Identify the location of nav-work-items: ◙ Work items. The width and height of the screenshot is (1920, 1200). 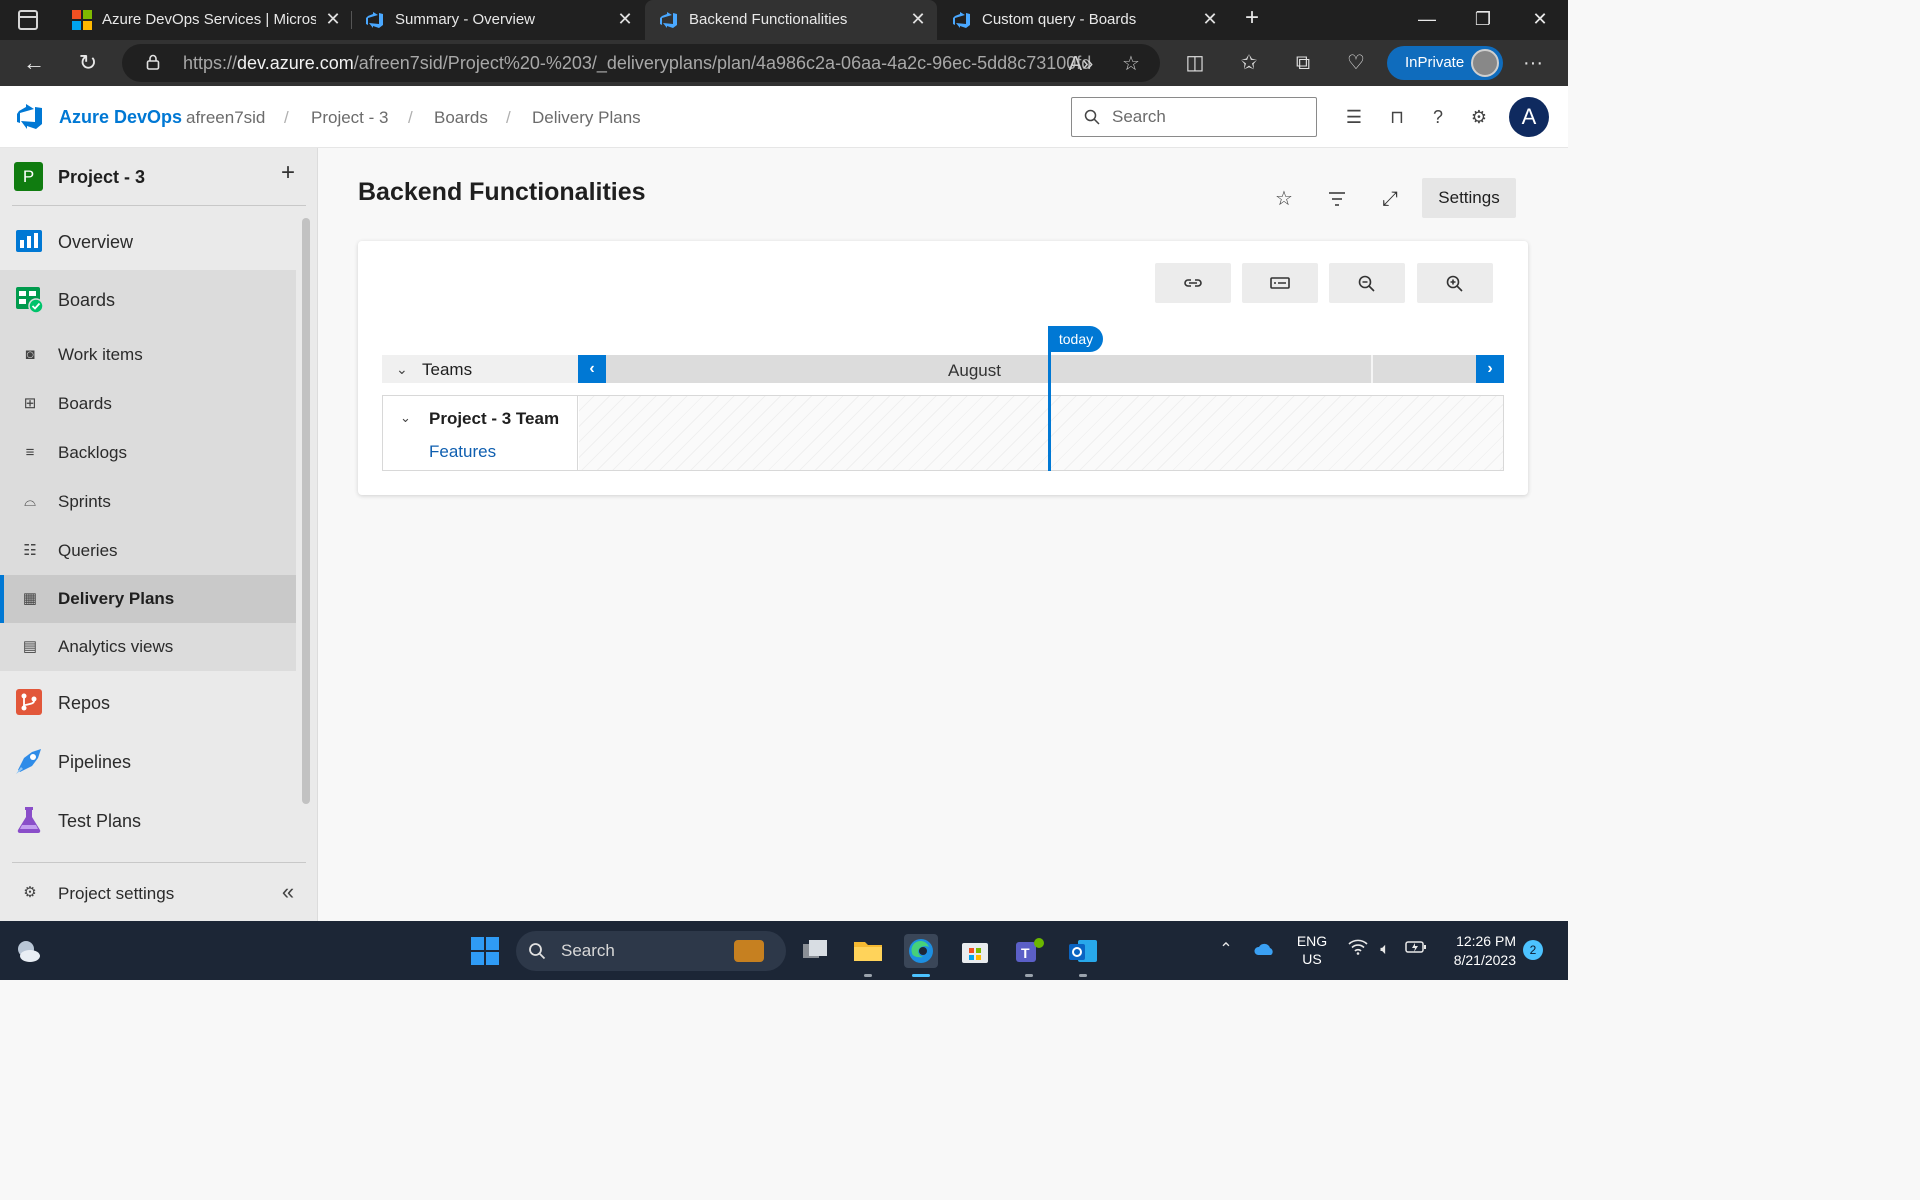
(148, 354).